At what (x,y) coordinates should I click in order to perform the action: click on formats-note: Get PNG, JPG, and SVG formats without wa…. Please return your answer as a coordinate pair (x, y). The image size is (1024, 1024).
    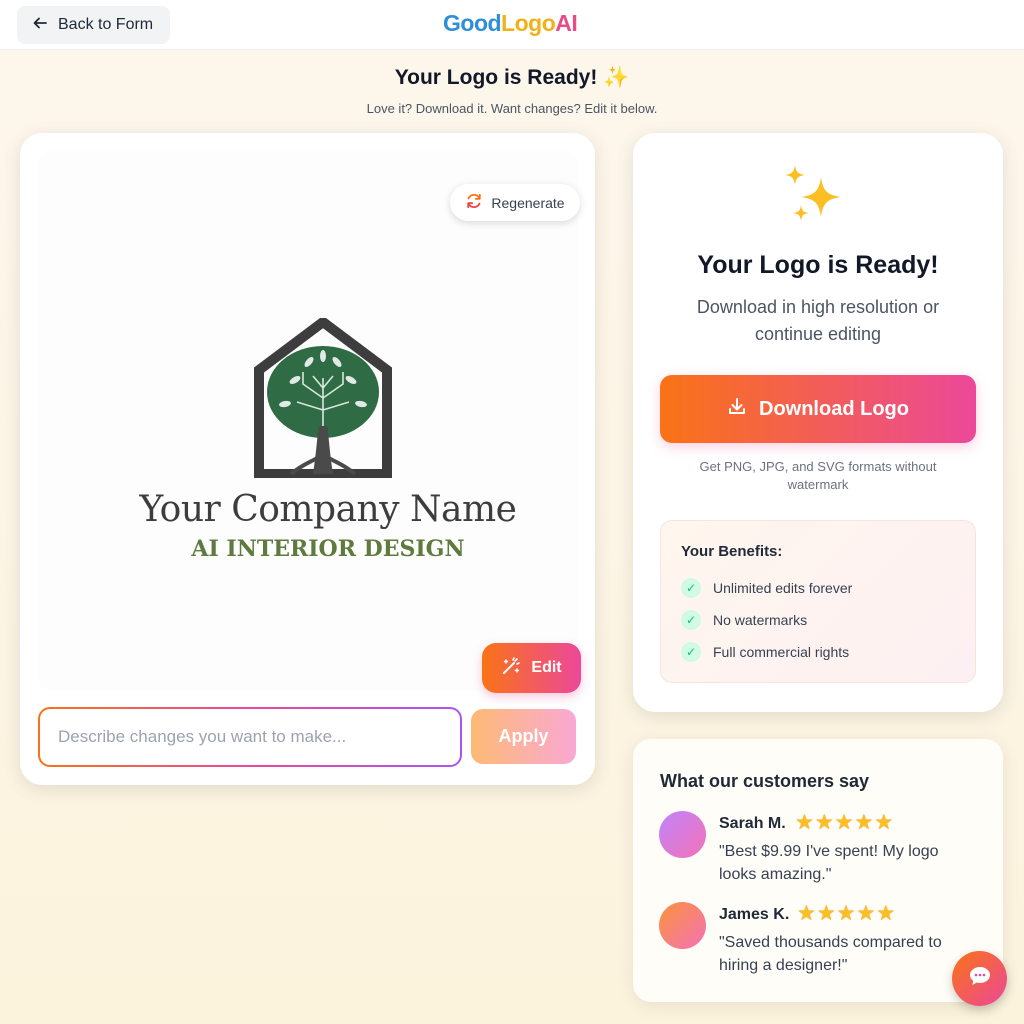
    Looking at the image, I should click on (818, 475).